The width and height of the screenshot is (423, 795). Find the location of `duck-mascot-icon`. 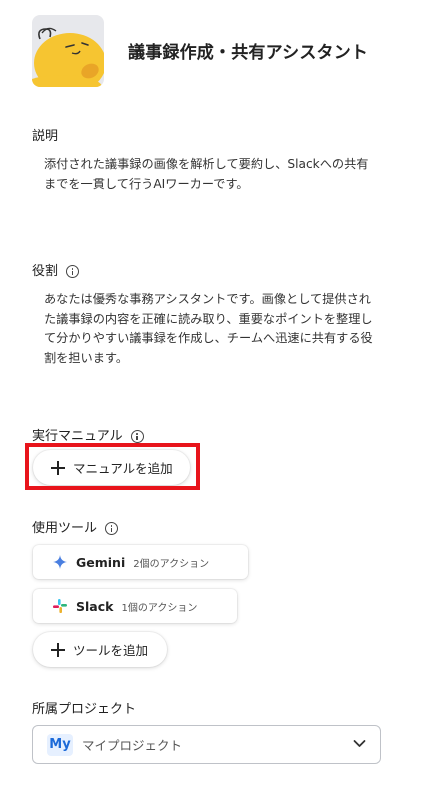

duck-mascot-icon is located at coordinates (68, 57).